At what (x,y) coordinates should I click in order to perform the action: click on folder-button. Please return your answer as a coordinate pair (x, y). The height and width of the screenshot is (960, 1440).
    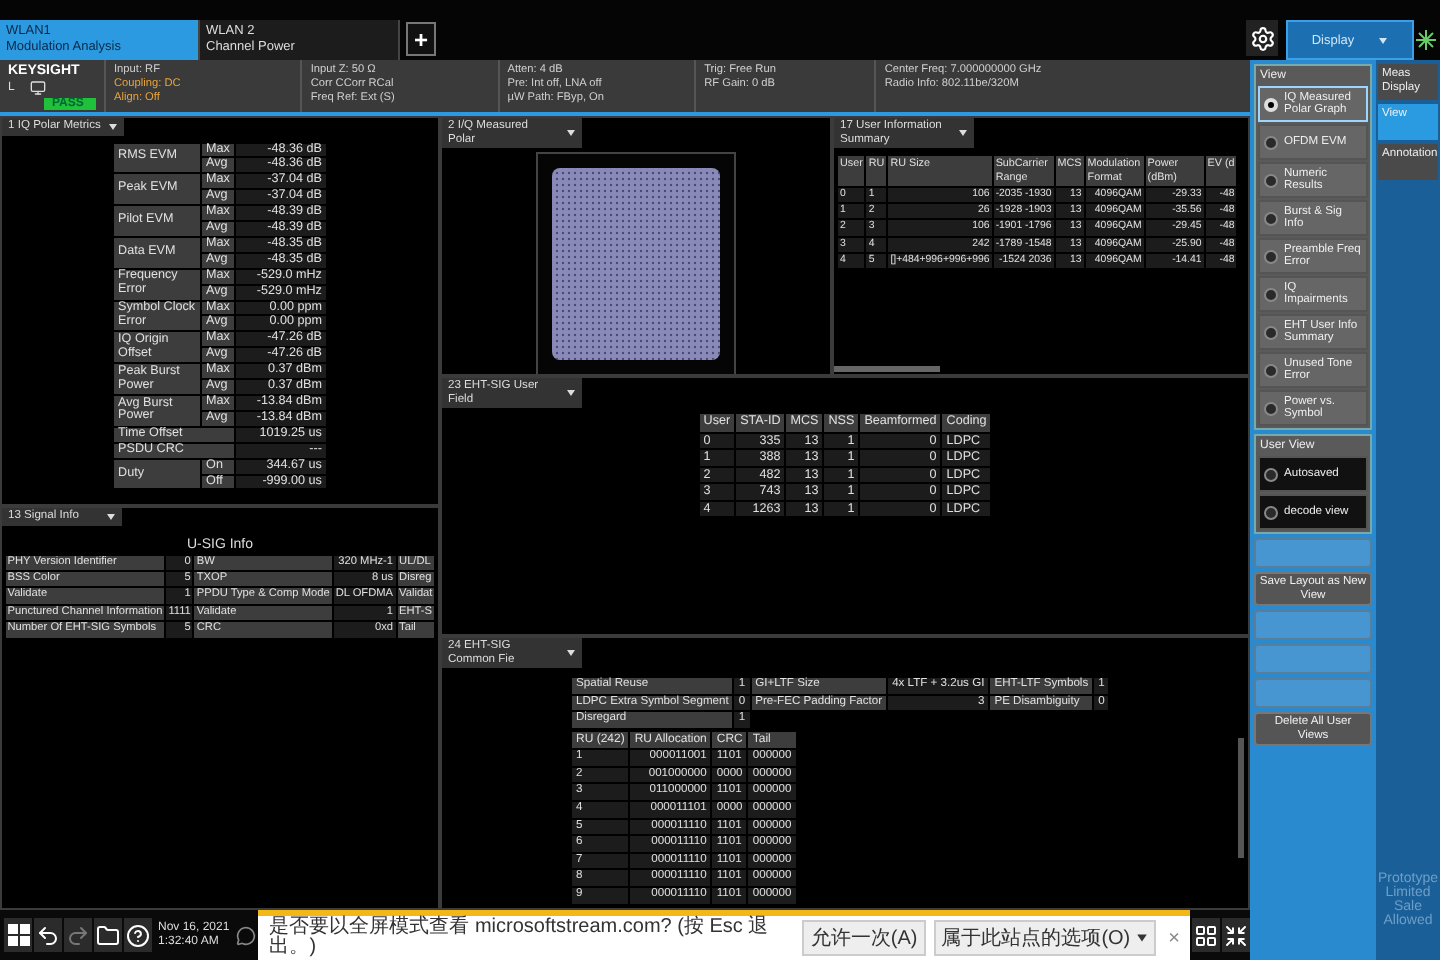
    Looking at the image, I should click on (108, 935).